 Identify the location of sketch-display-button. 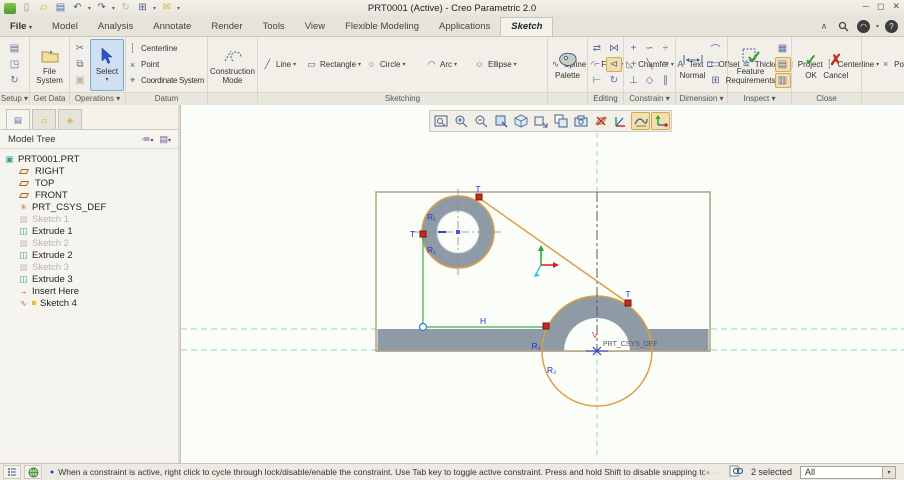
(640, 121).